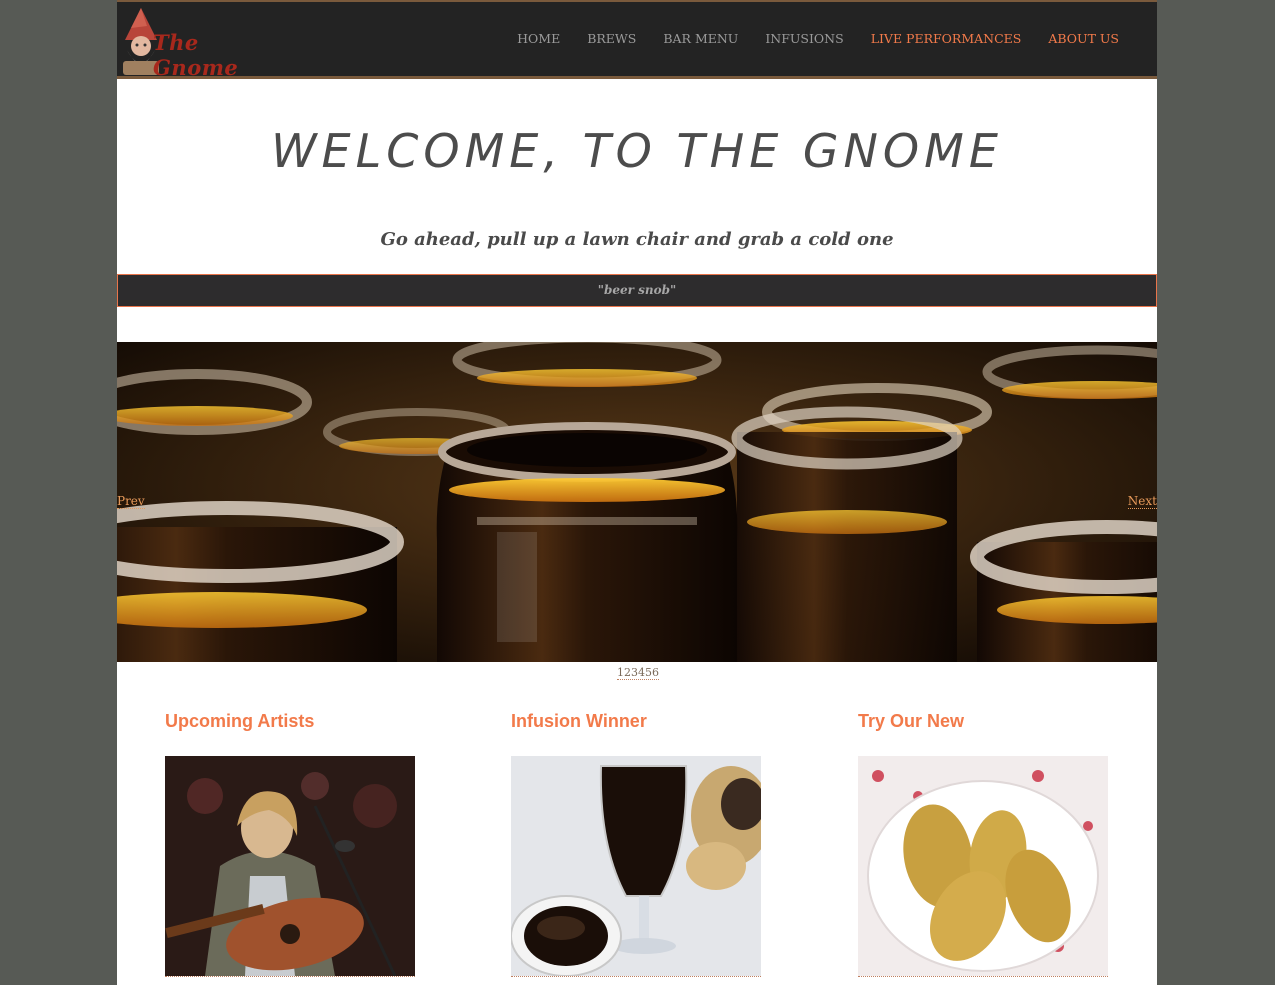 The width and height of the screenshot is (1275, 985). I want to click on slider-pager: 123456, so click(638, 673).